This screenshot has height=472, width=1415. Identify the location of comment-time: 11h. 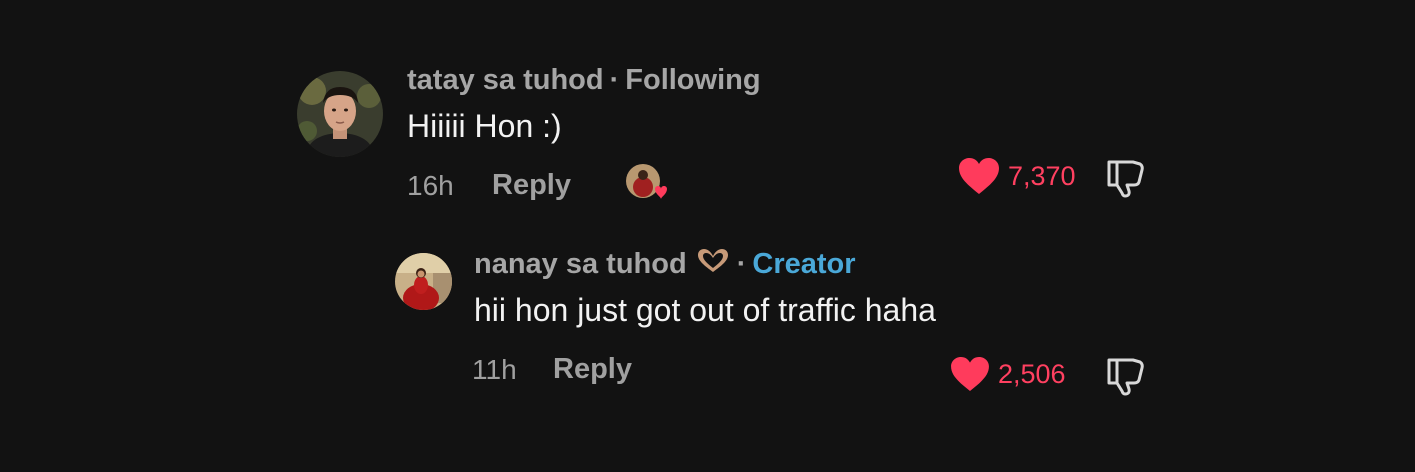
(494, 369).